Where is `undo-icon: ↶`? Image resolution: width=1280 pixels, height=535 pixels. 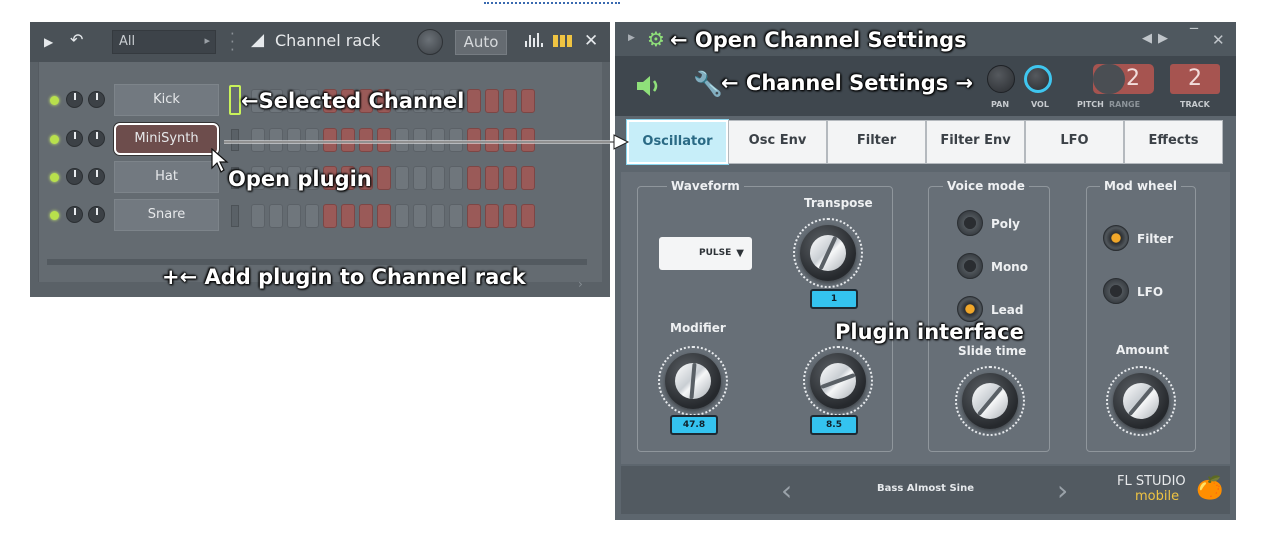
undo-icon: ↶ is located at coordinates (76, 40).